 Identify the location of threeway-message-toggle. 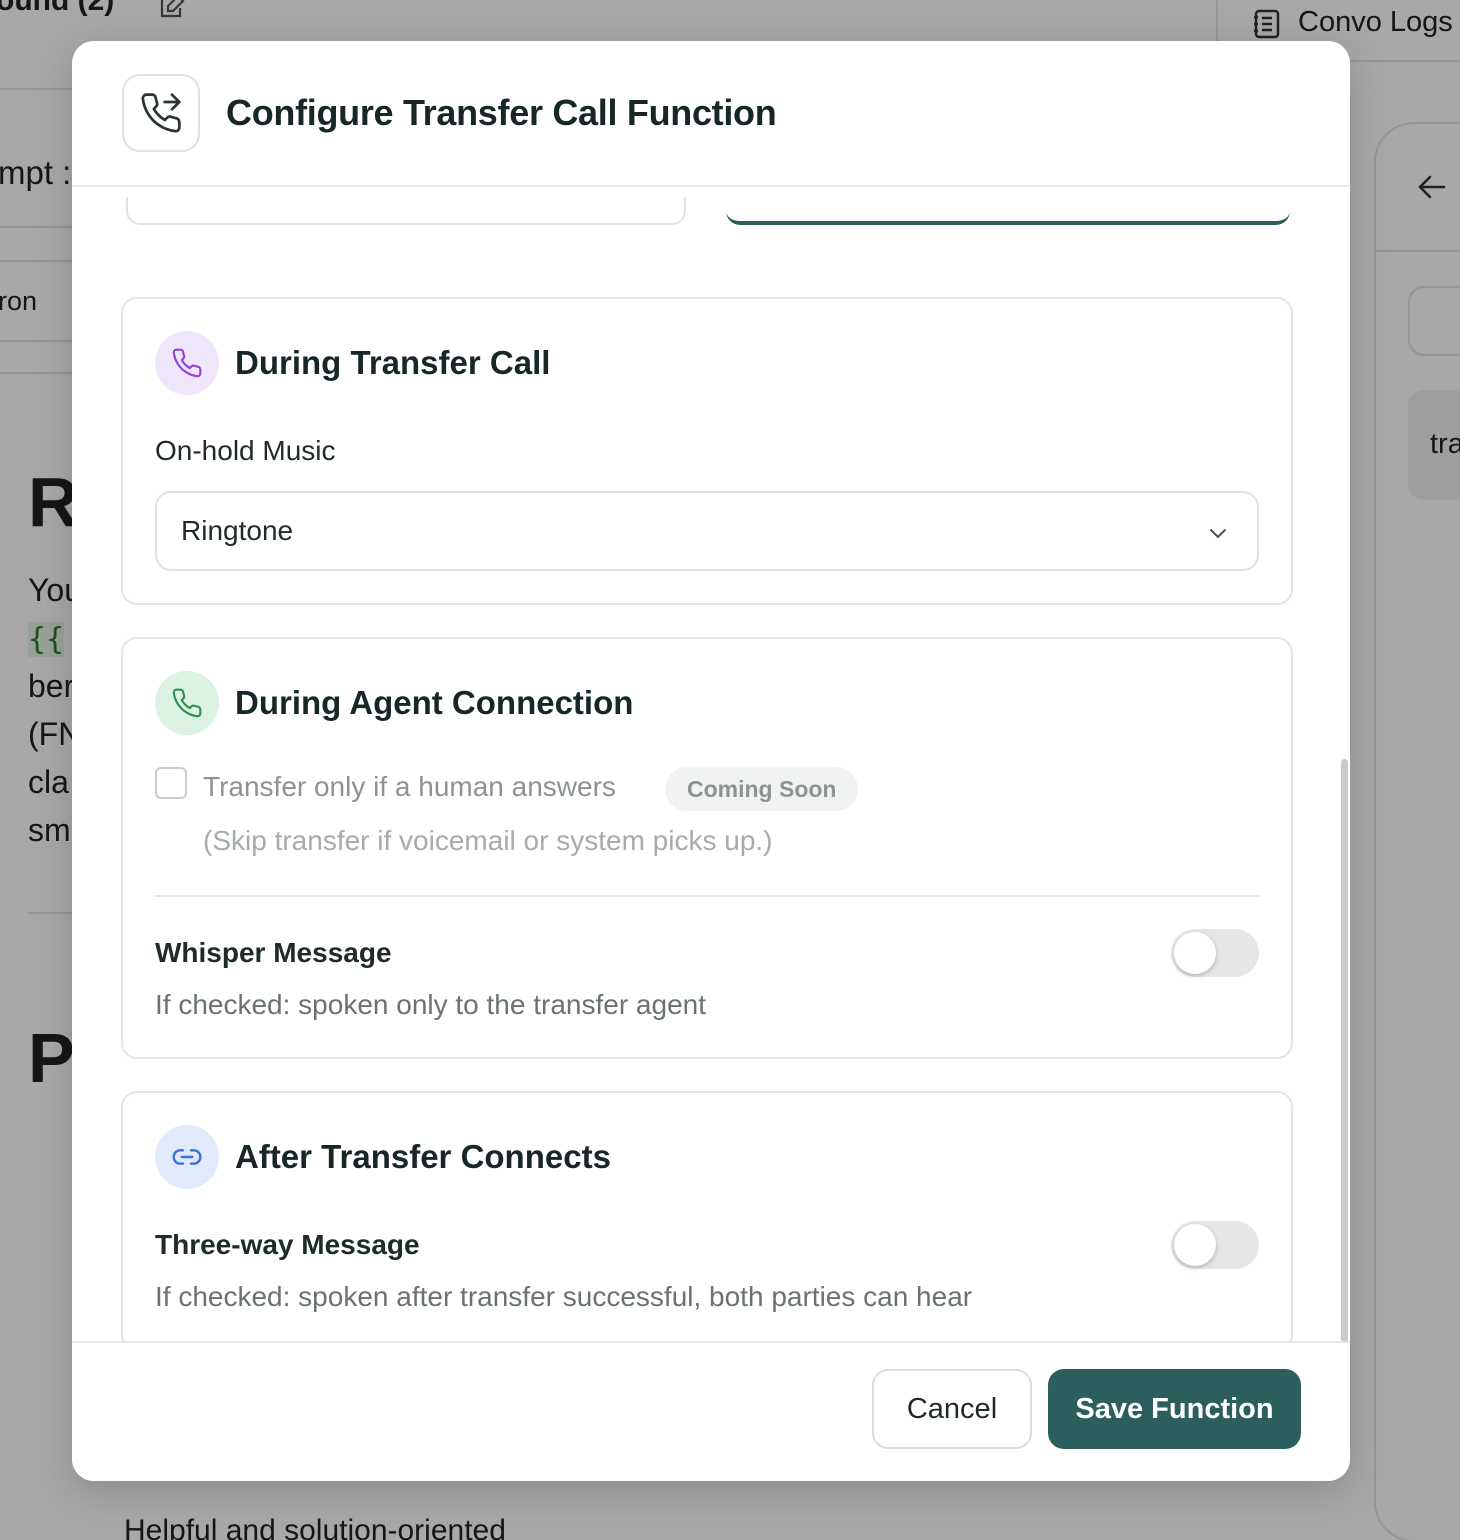
(1215, 1245).